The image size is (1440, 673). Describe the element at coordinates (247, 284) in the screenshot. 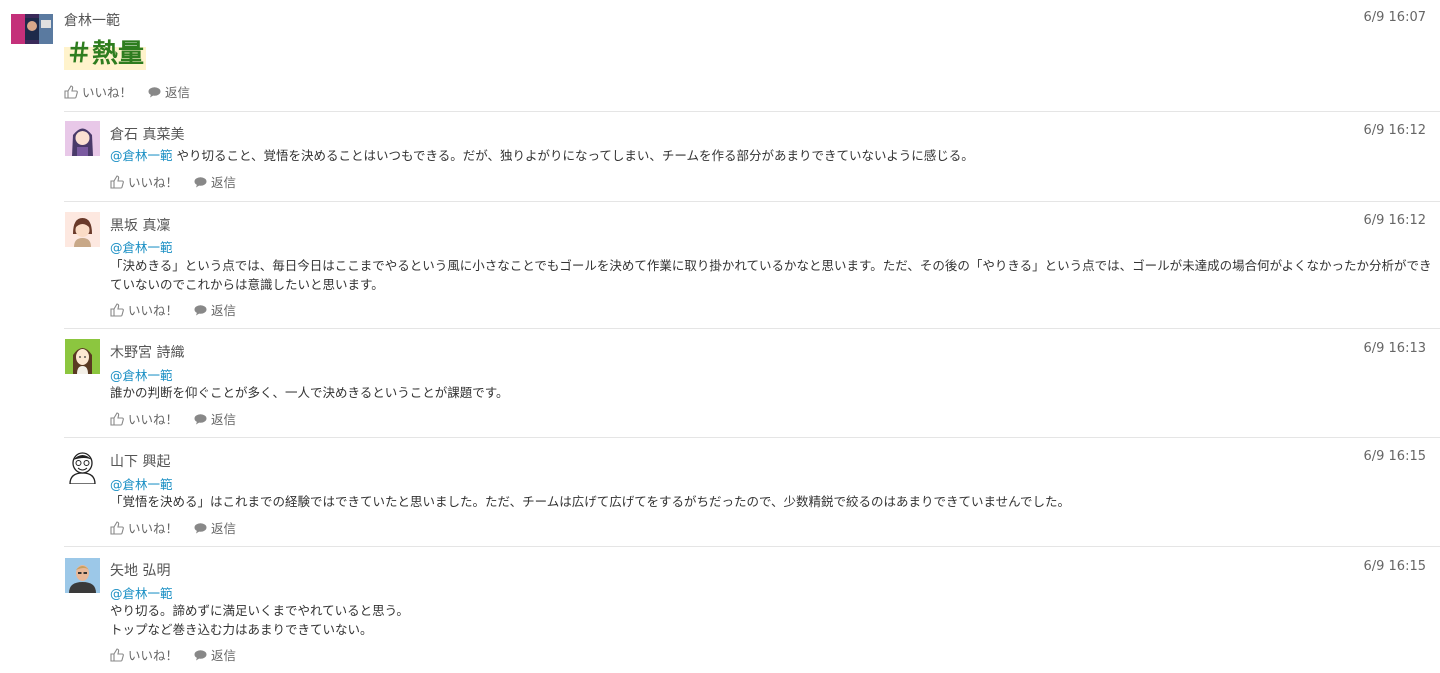

I see `comment-text-line: ていないのでこれからは意識したいと思います。` at that location.